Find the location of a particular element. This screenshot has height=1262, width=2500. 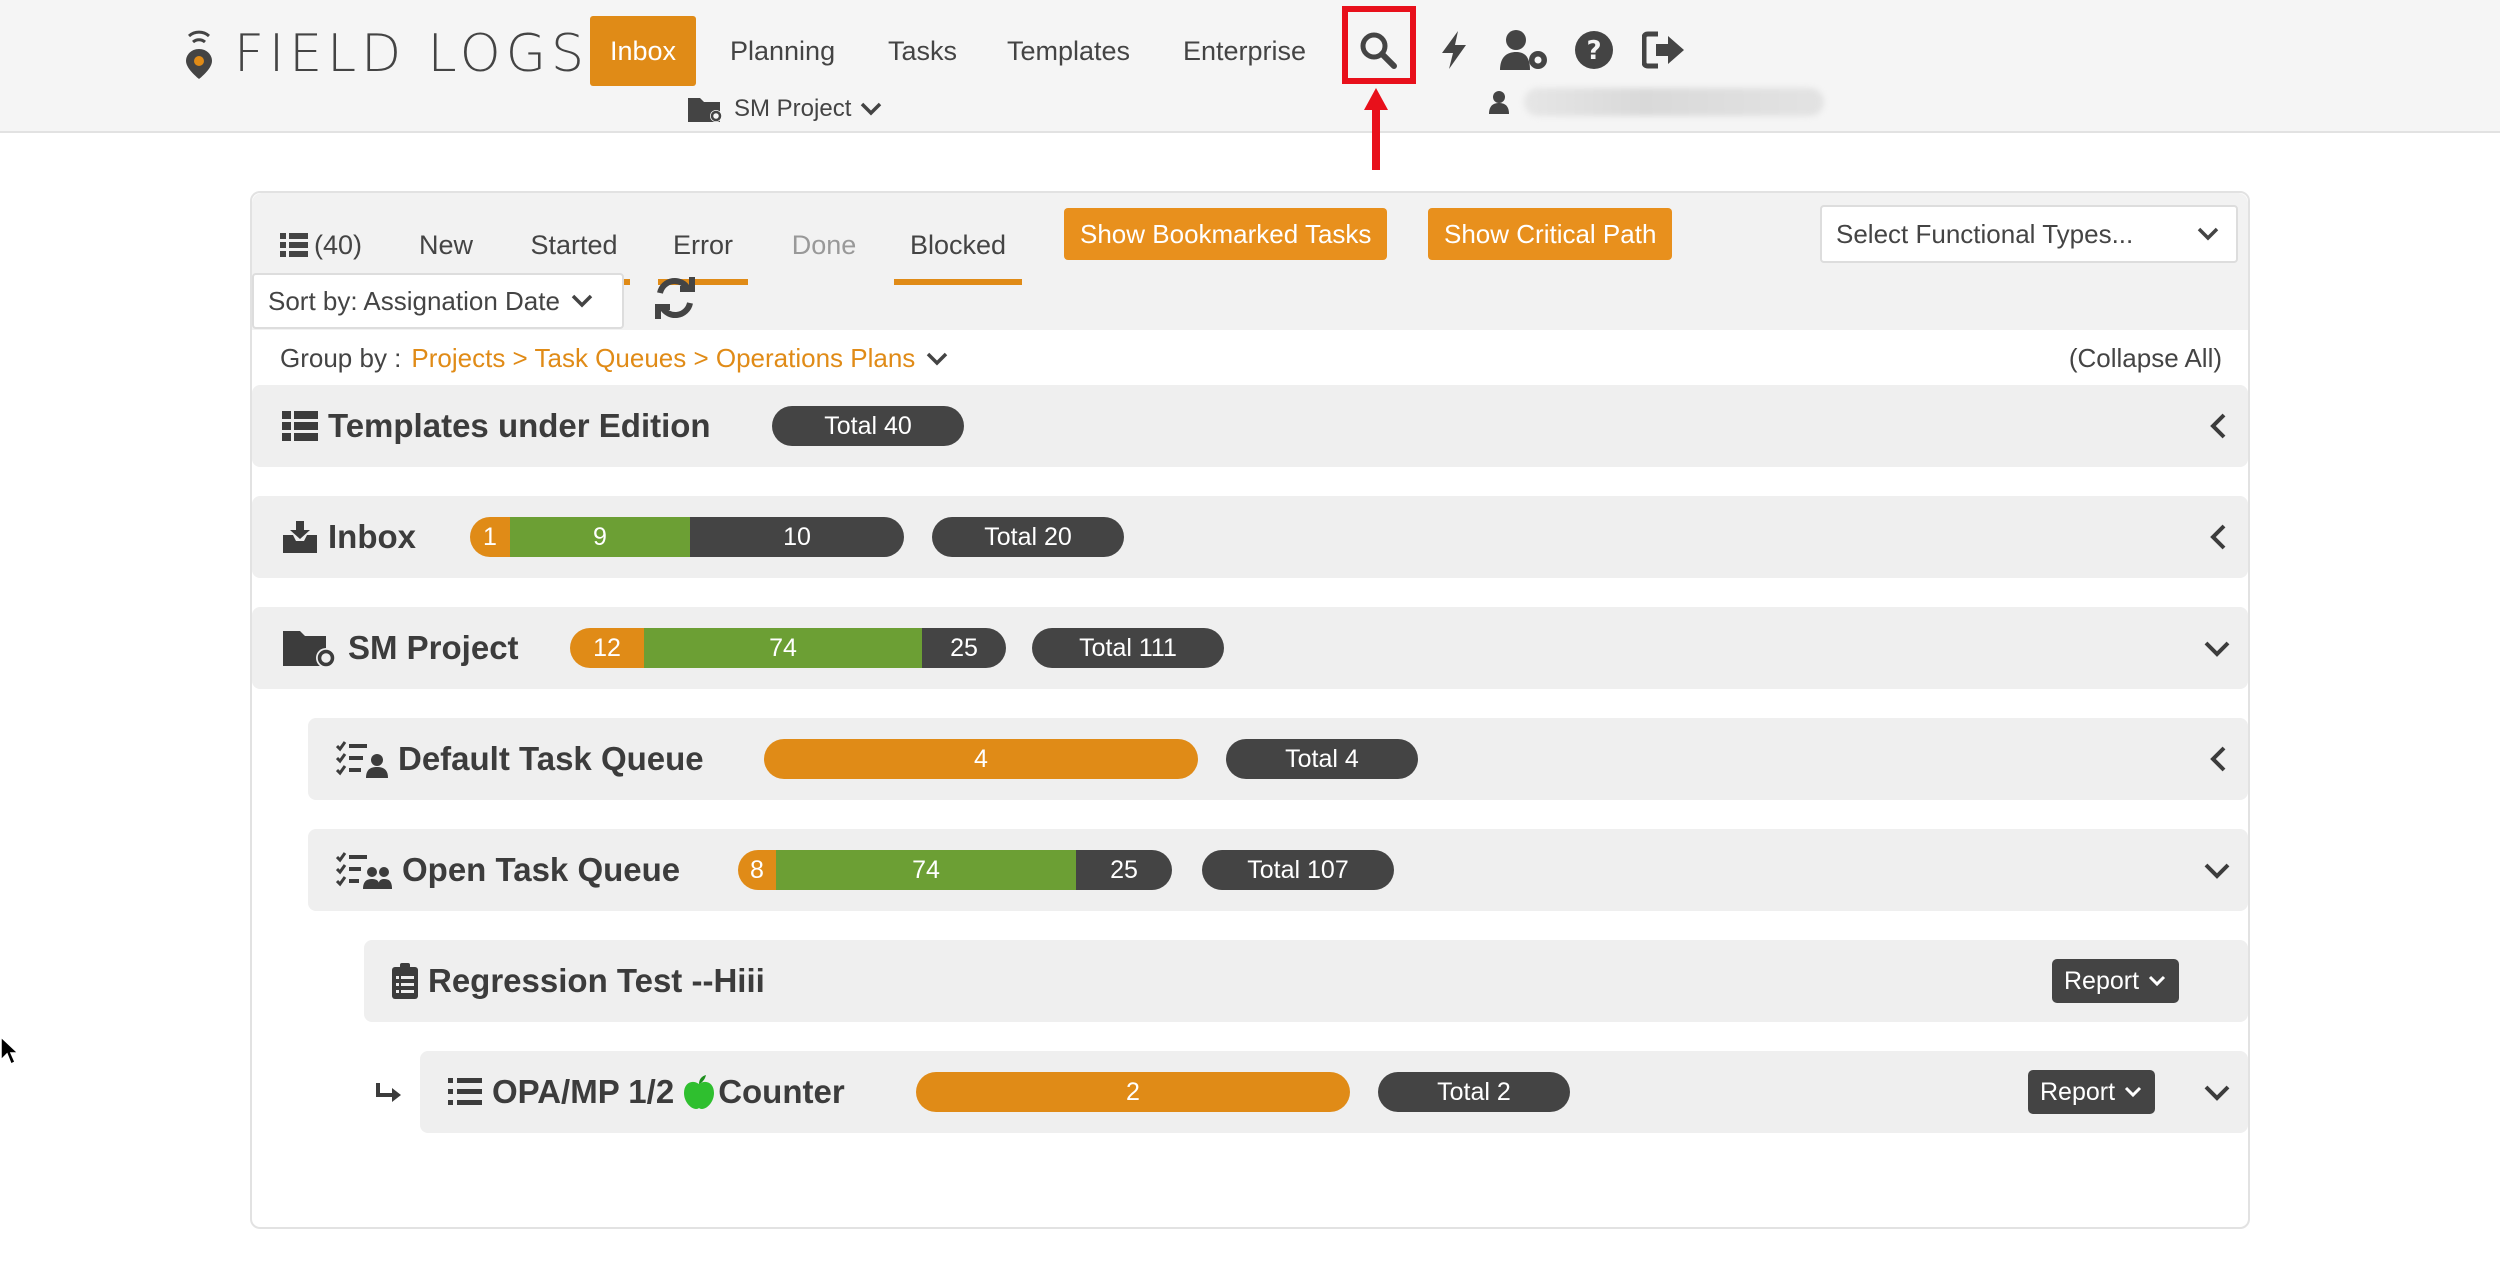

total-badge: Total 107 is located at coordinates (1298, 870).